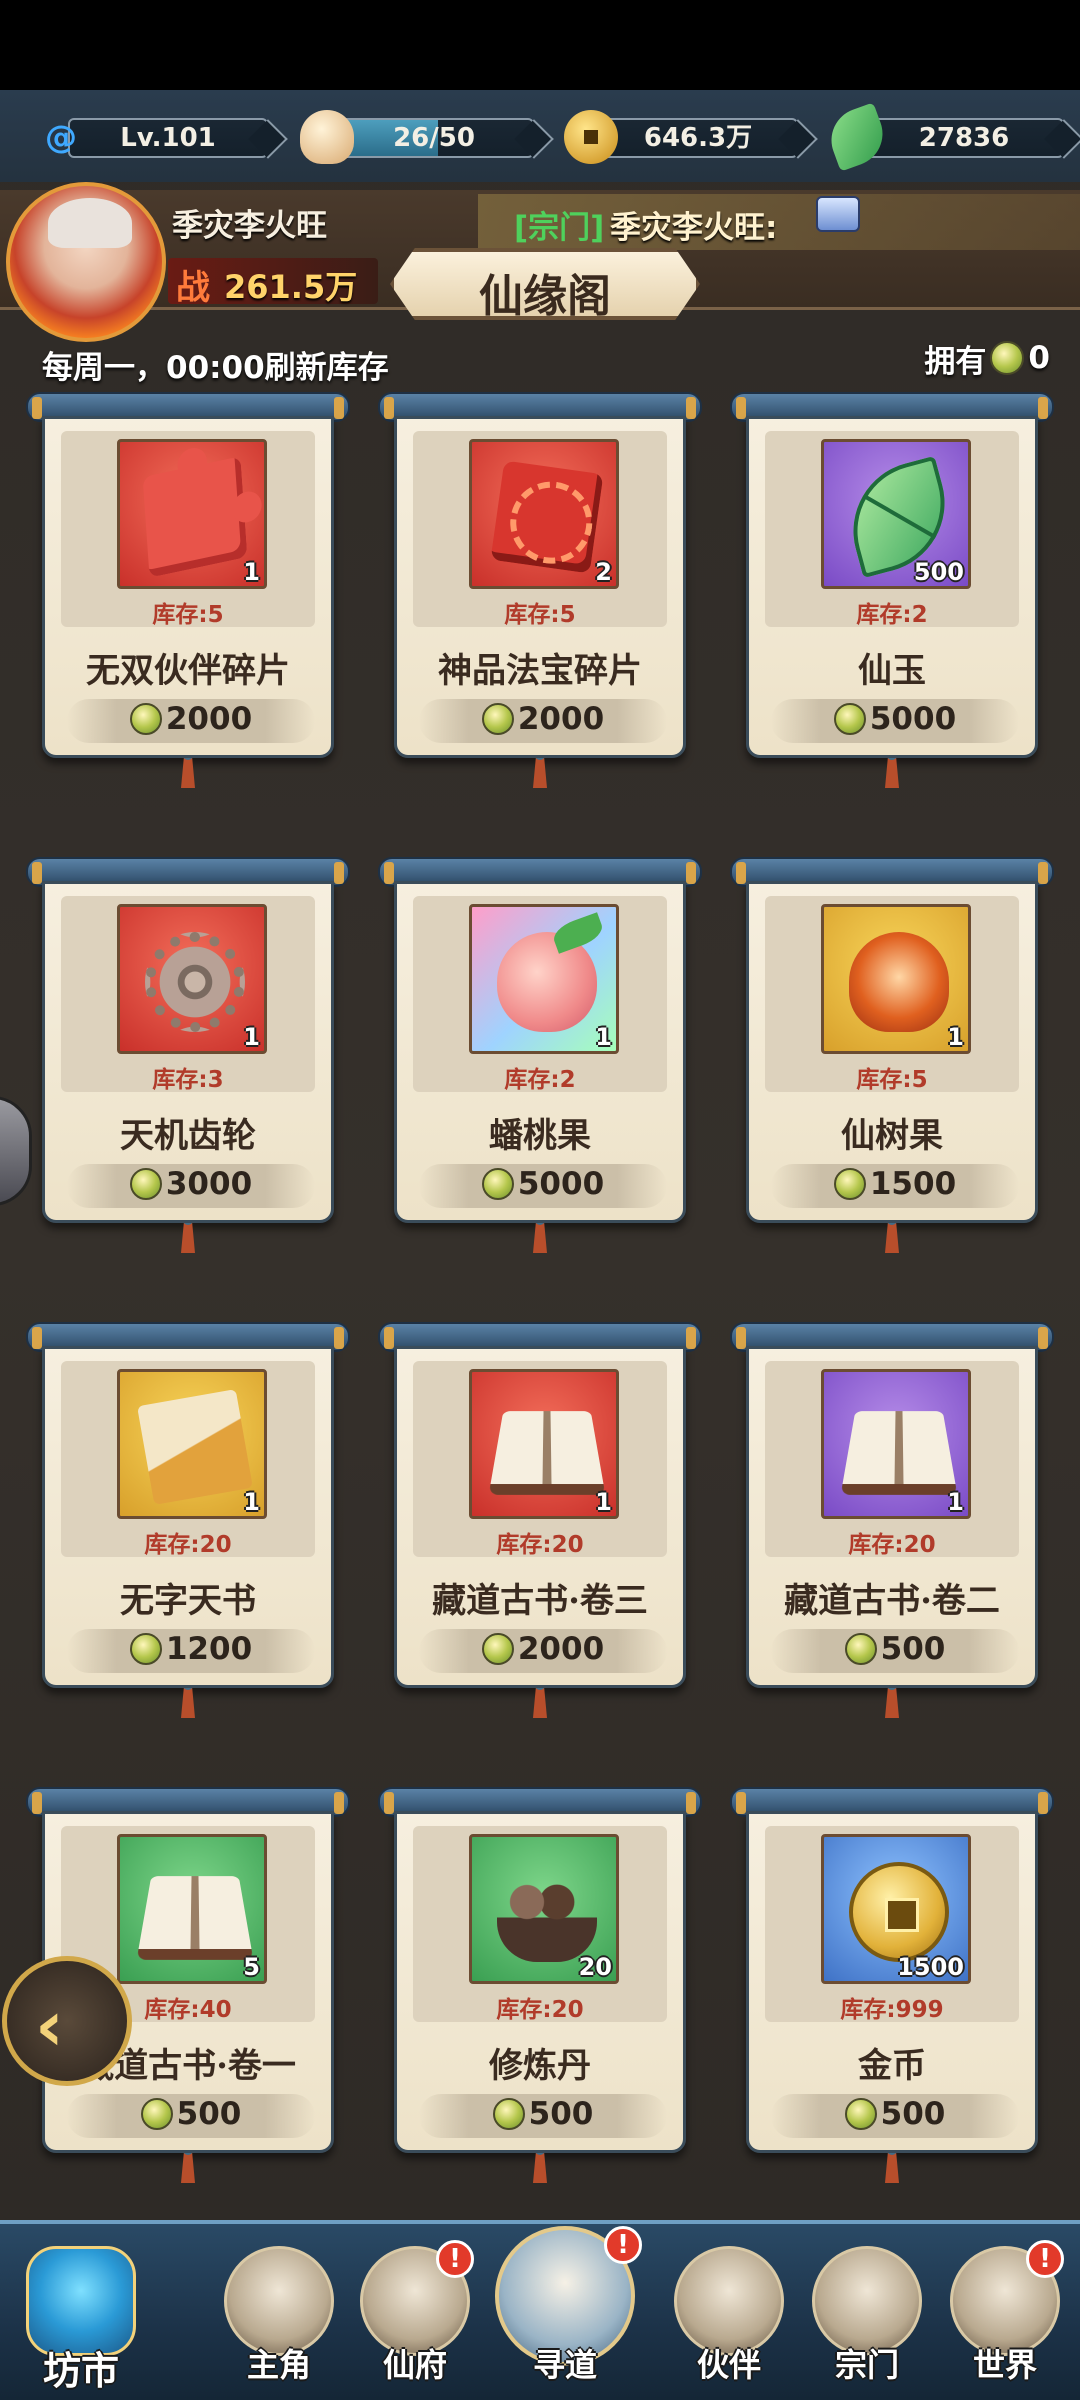 The image size is (1080, 2400). I want to click on combat-power-value: 261.5万, so click(291, 287).